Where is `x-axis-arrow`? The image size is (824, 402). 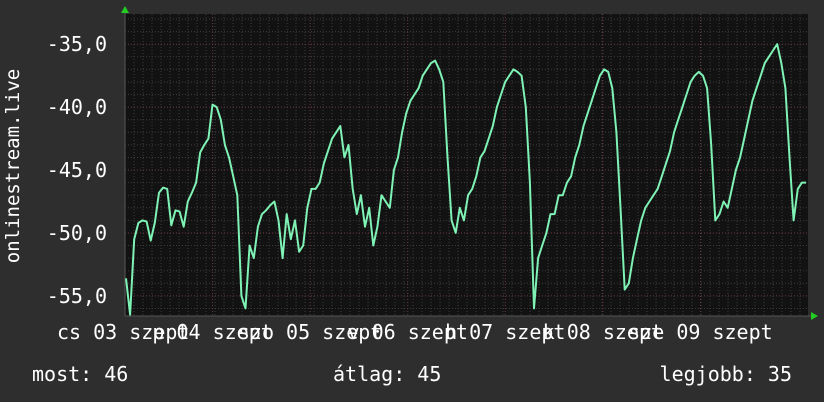
x-axis-arrow is located at coordinates (814, 316).